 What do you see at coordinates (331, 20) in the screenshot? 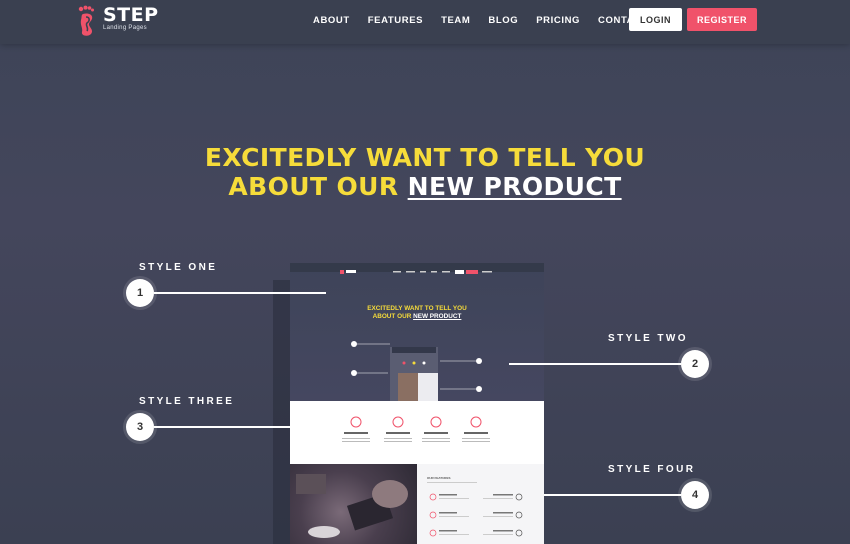
I see `nav-about: ABOUT` at bounding box center [331, 20].